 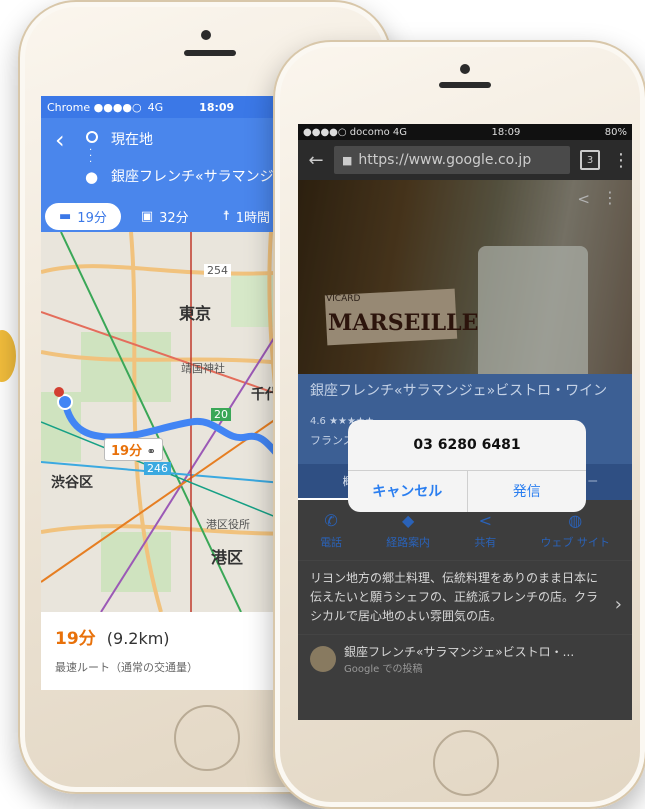 I want to click on label-yasukuni: 靖国神社, so click(x=203, y=368).